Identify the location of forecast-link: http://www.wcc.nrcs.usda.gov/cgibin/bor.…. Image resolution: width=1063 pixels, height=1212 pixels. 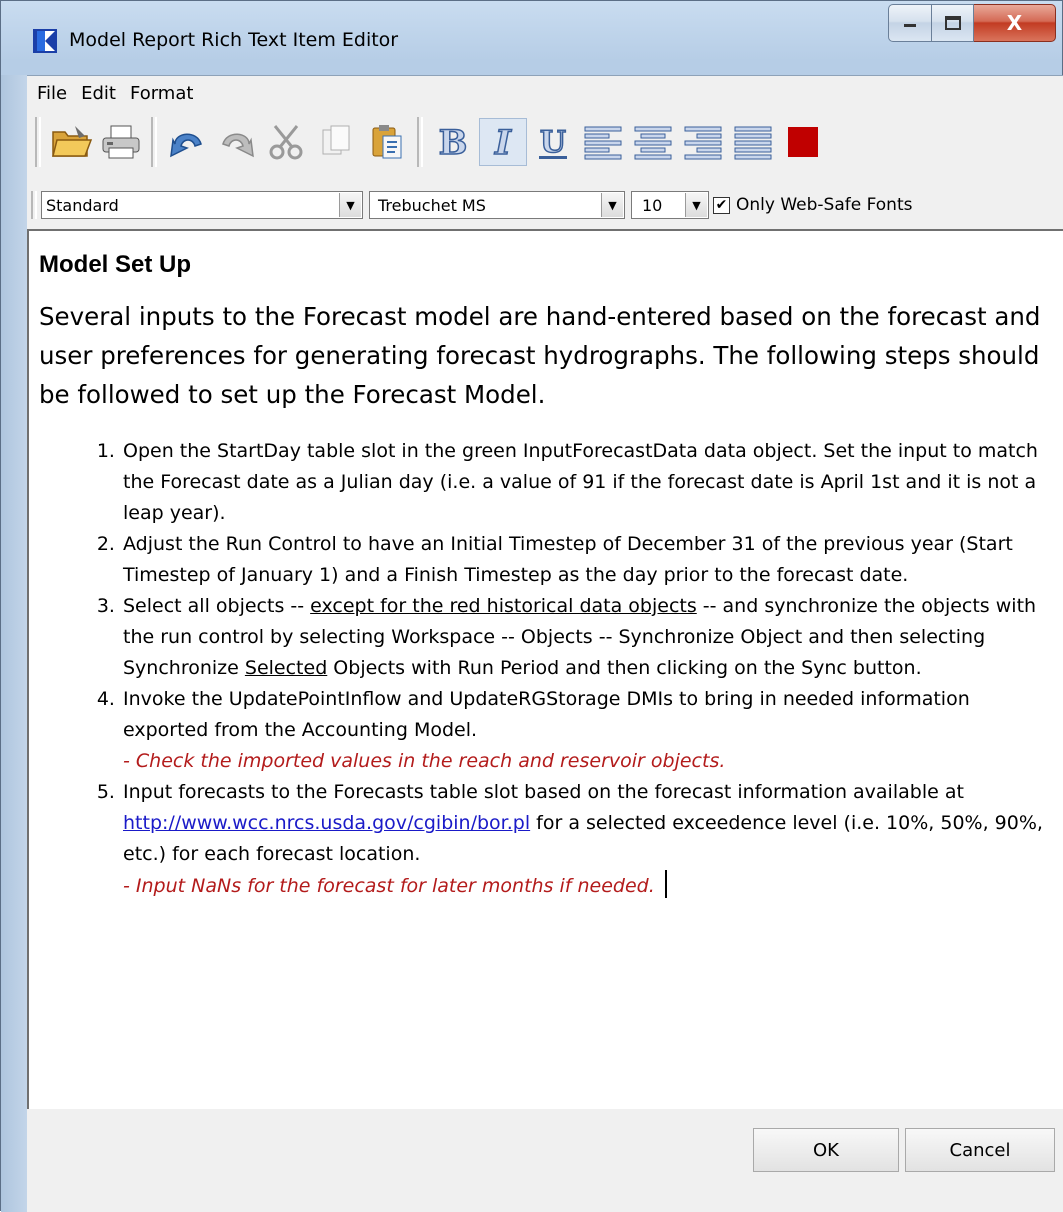
(326, 823).